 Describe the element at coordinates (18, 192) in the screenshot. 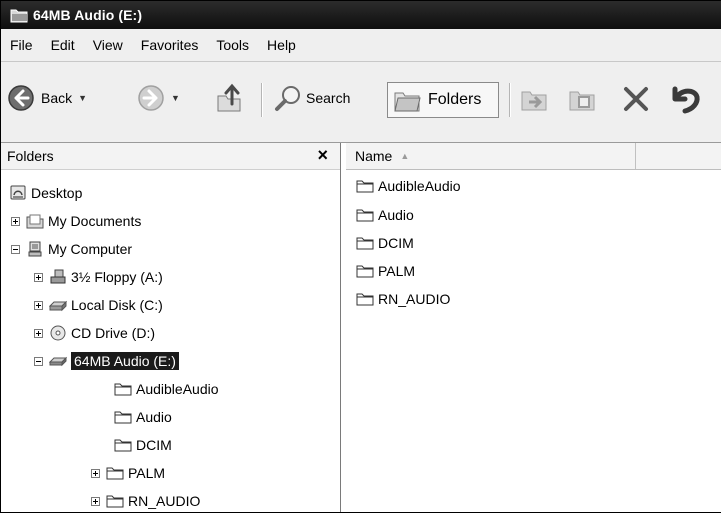

I see `desktop-icon` at that location.